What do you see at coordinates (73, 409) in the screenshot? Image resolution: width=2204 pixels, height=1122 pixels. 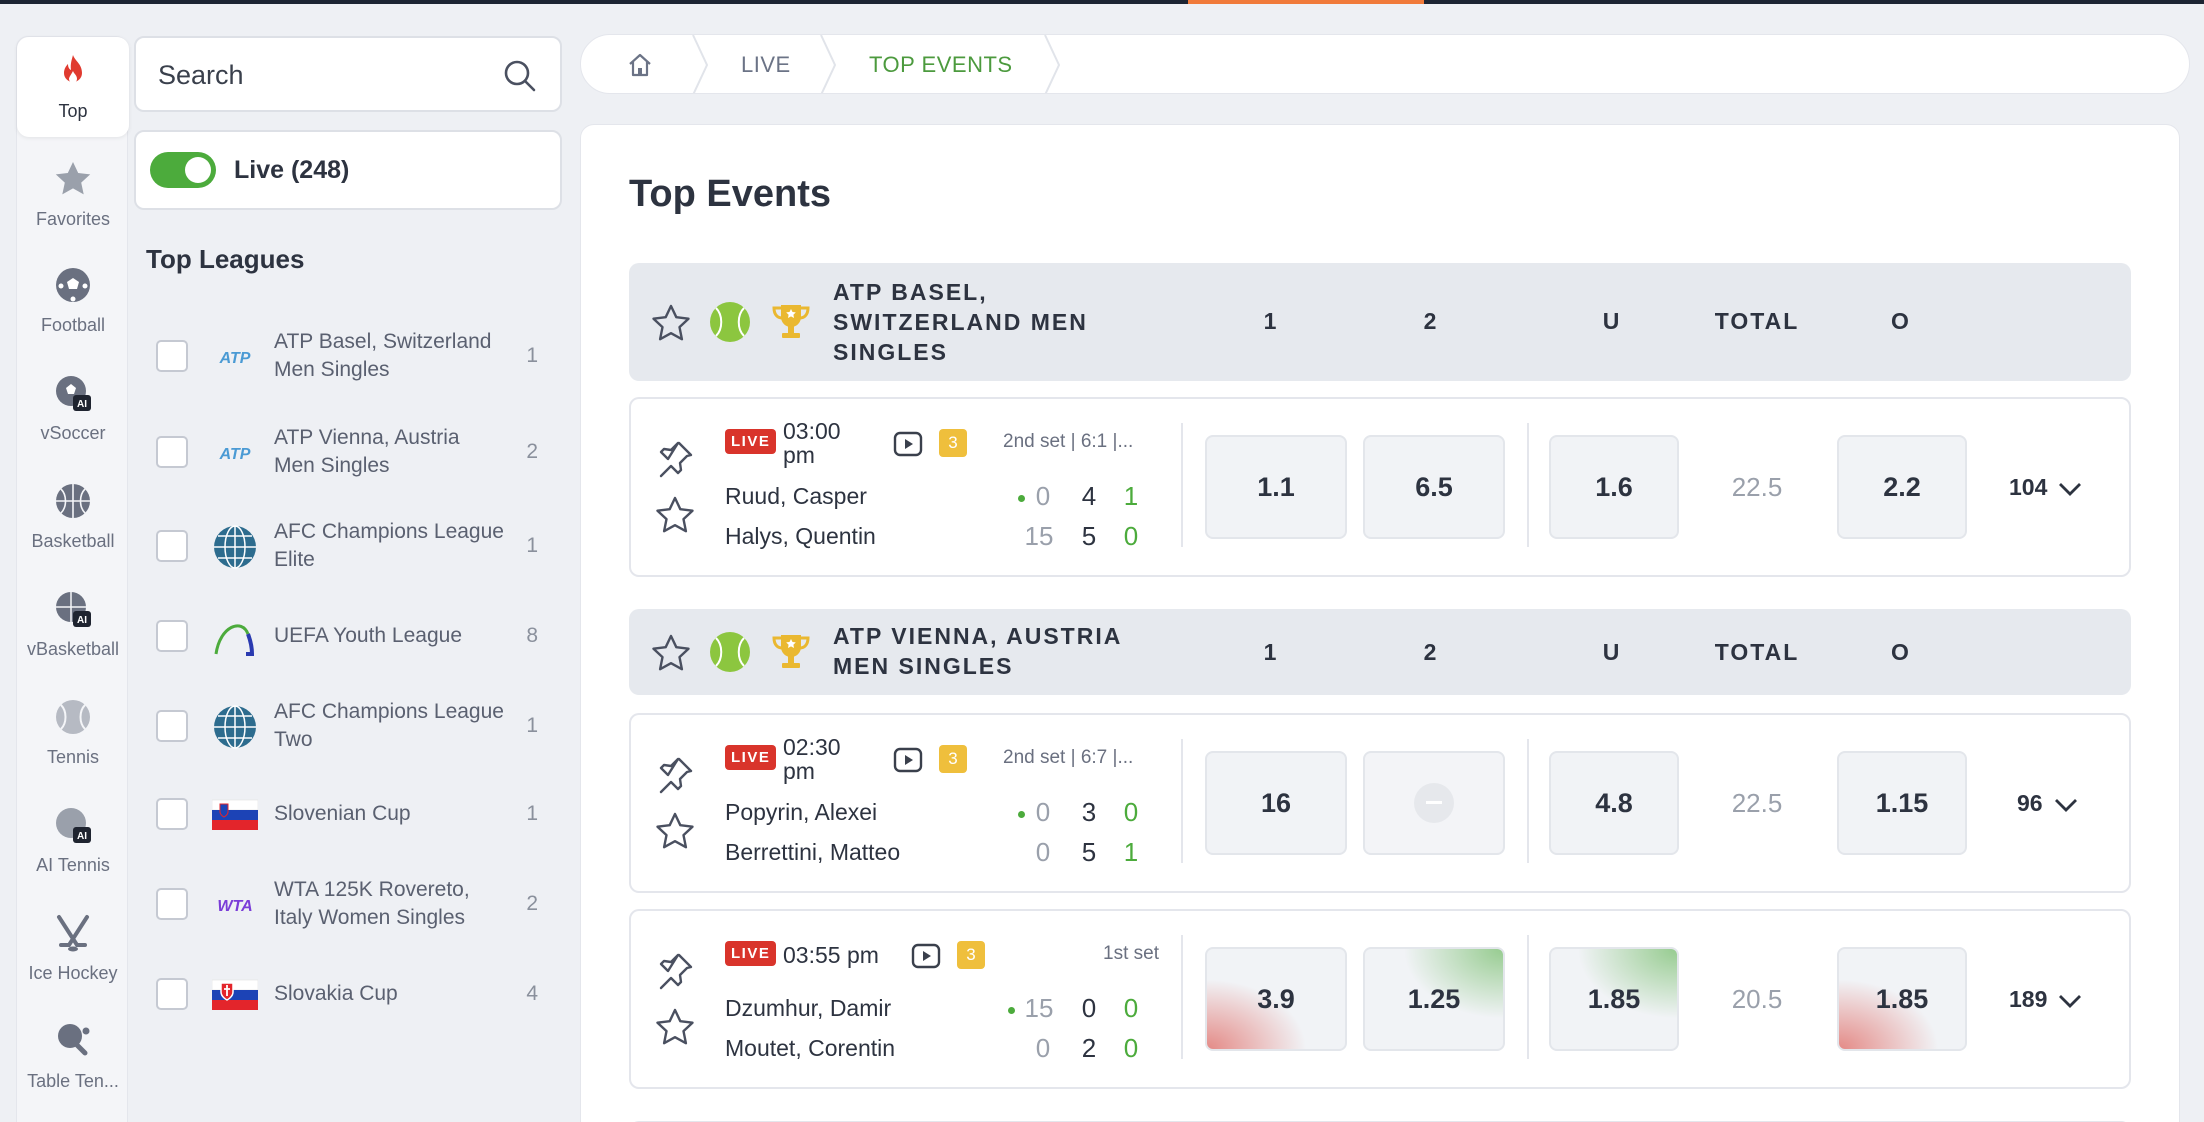 I see `rail-item-vsoccer: AI vSoccer` at bounding box center [73, 409].